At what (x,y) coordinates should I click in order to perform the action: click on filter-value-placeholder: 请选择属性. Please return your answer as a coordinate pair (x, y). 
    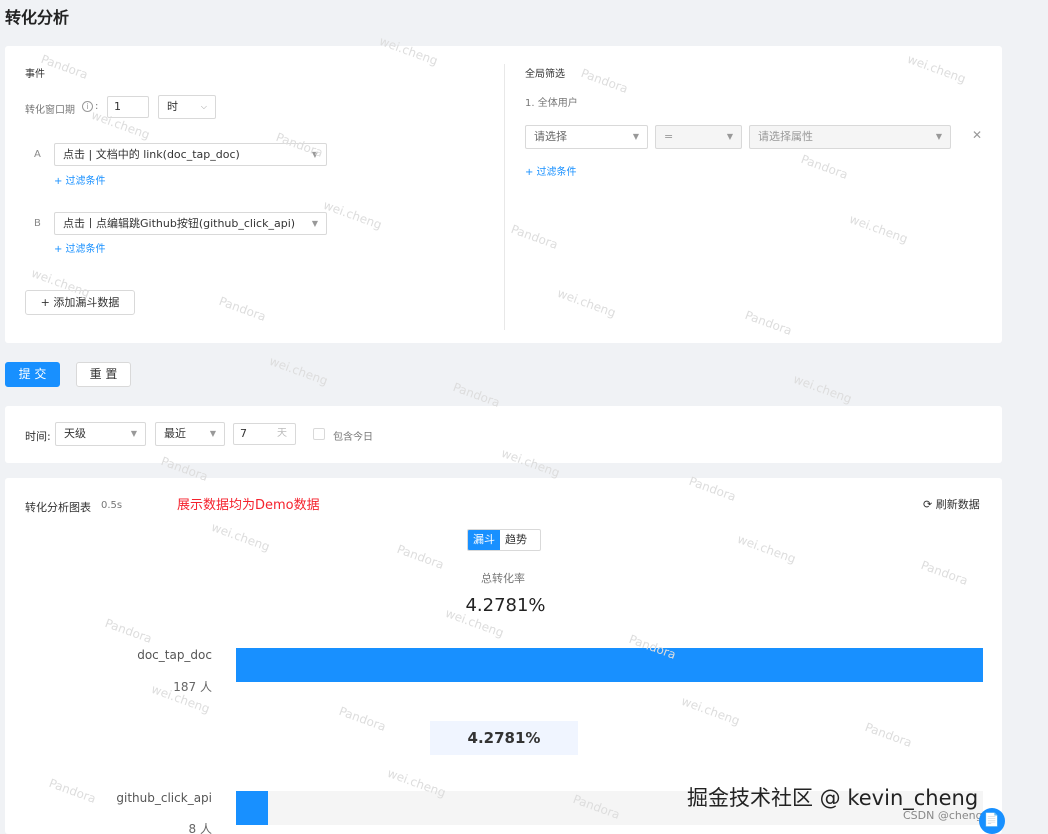
    Looking at the image, I should click on (785, 136).